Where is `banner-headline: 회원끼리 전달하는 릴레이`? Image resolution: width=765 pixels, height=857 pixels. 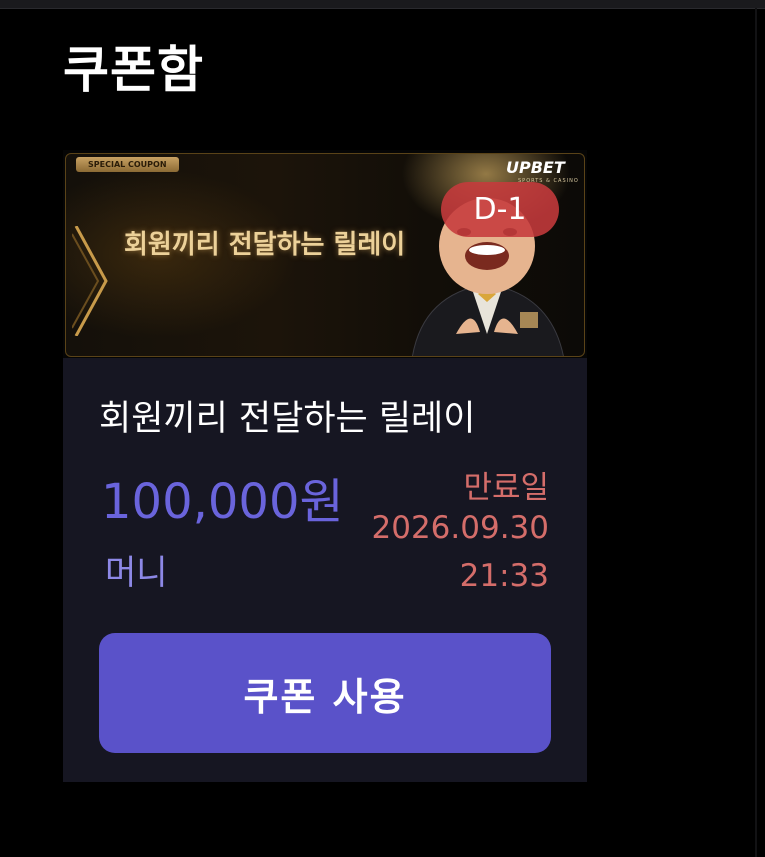 banner-headline: 회원끼리 전달하는 릴레이 is located at coordinates (265, 245).